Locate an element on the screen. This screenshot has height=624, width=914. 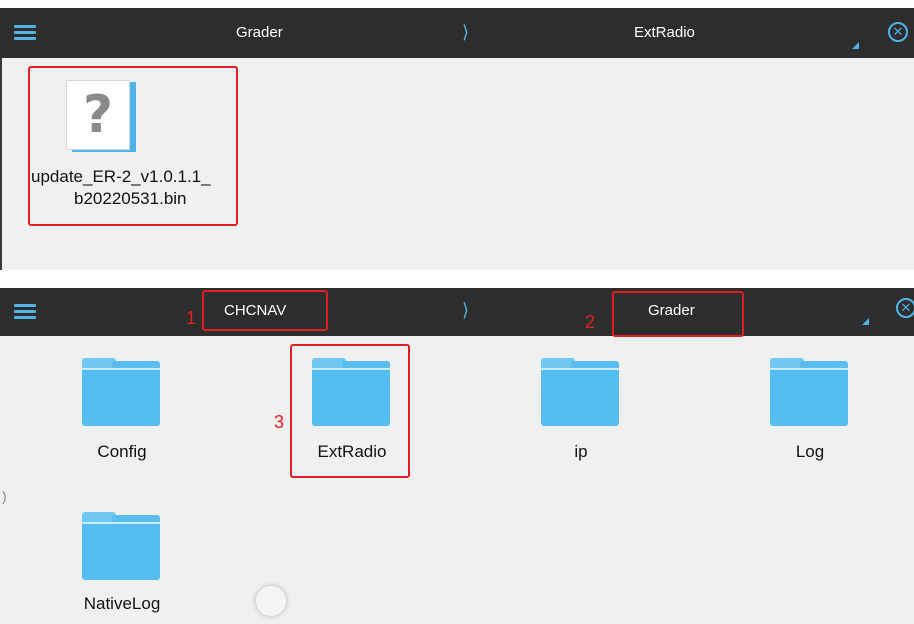
file-name-line2: b20220531.bin is located at coordinates (130, 198).